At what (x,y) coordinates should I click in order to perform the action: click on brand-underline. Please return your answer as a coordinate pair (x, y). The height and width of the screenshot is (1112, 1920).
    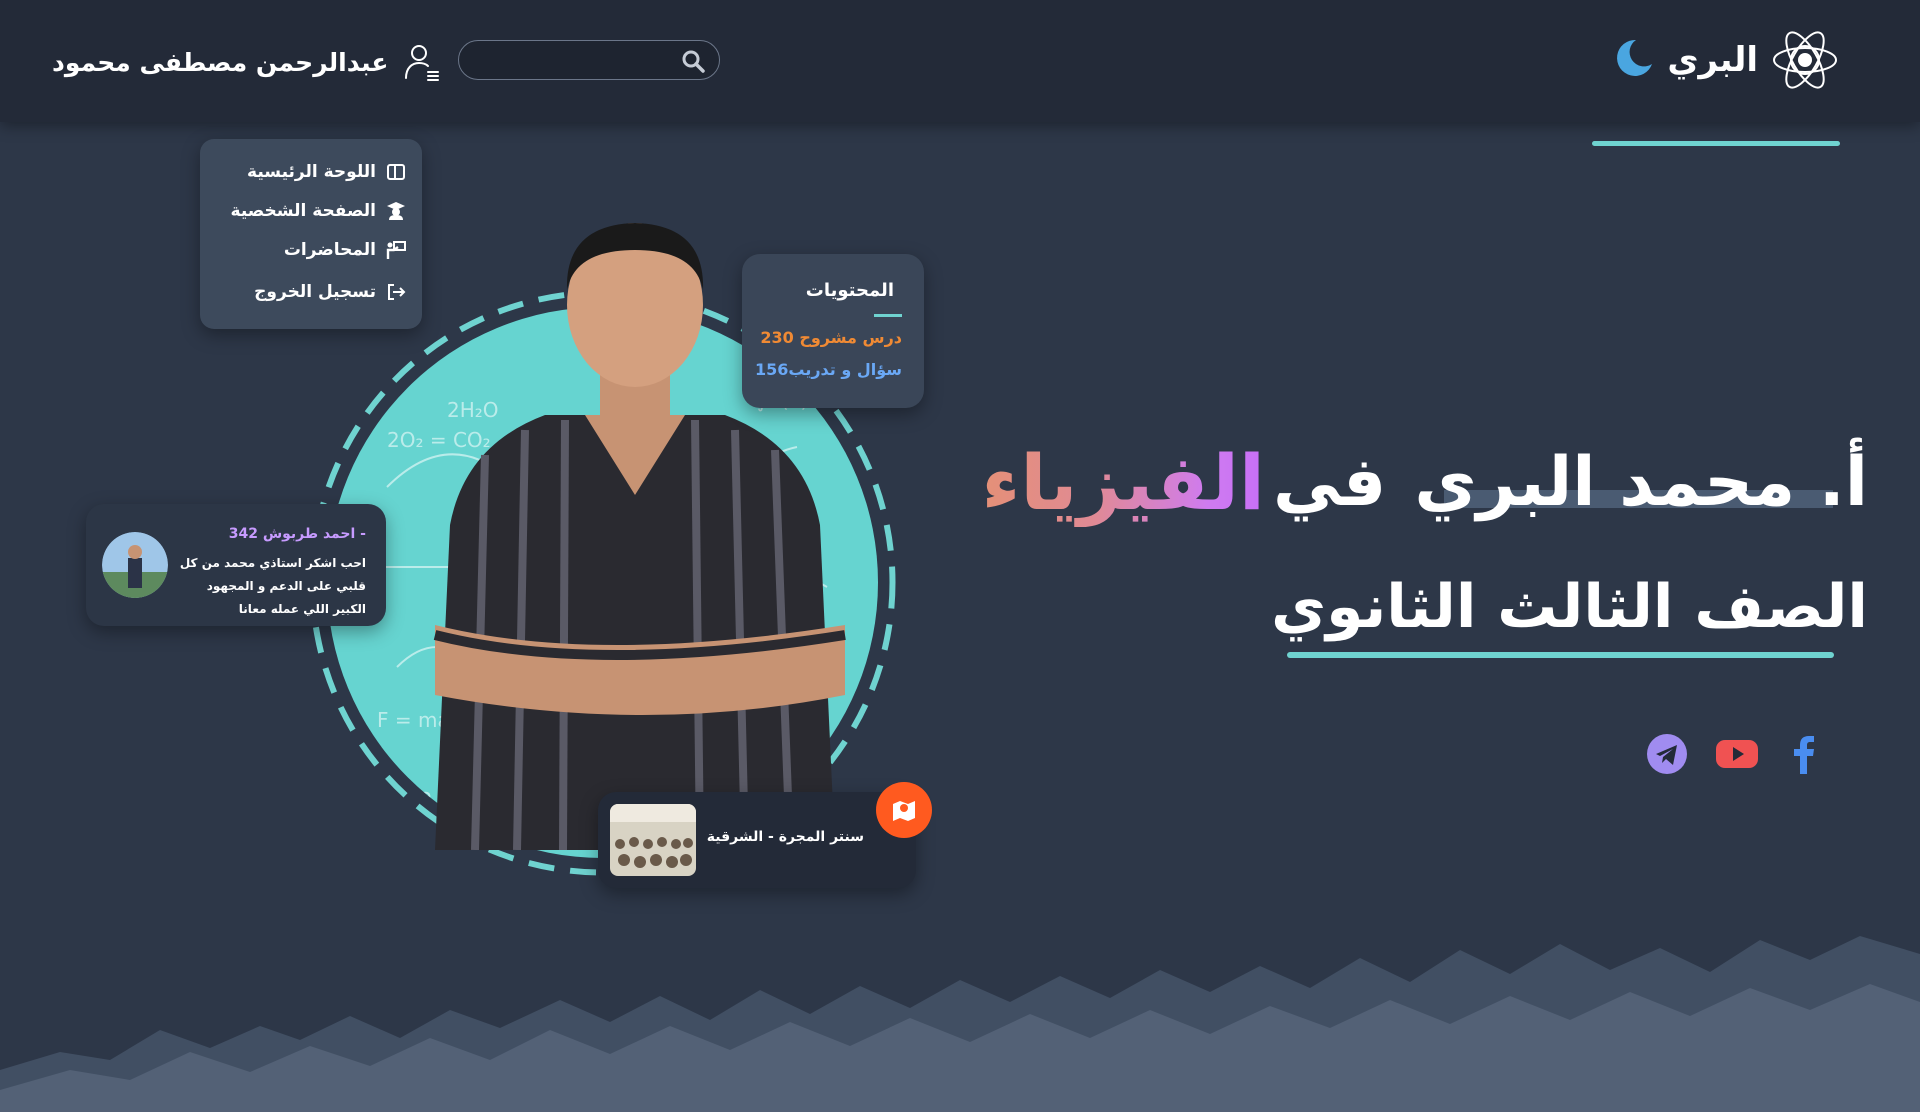
    Looking at the image, I should click on (1716, 143).